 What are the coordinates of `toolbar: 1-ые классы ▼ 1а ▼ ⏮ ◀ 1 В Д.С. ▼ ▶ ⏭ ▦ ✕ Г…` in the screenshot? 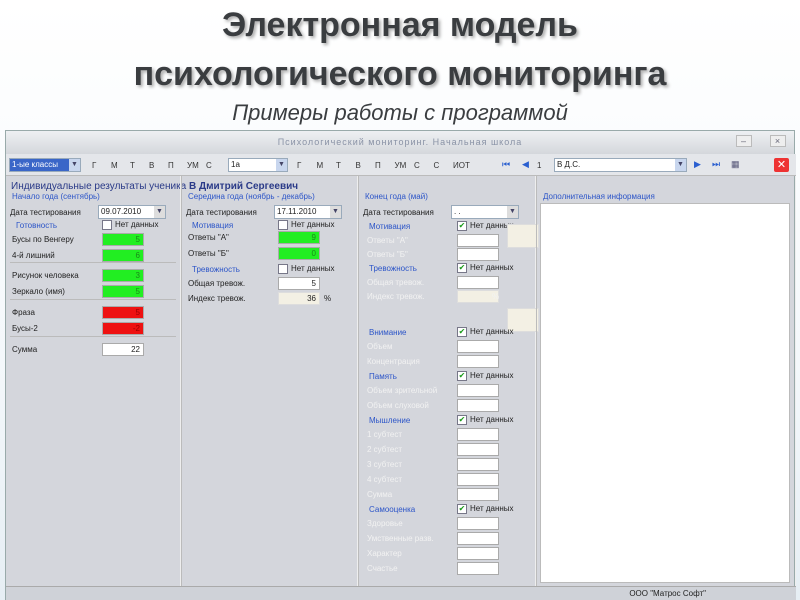 It's located at (401, 165).